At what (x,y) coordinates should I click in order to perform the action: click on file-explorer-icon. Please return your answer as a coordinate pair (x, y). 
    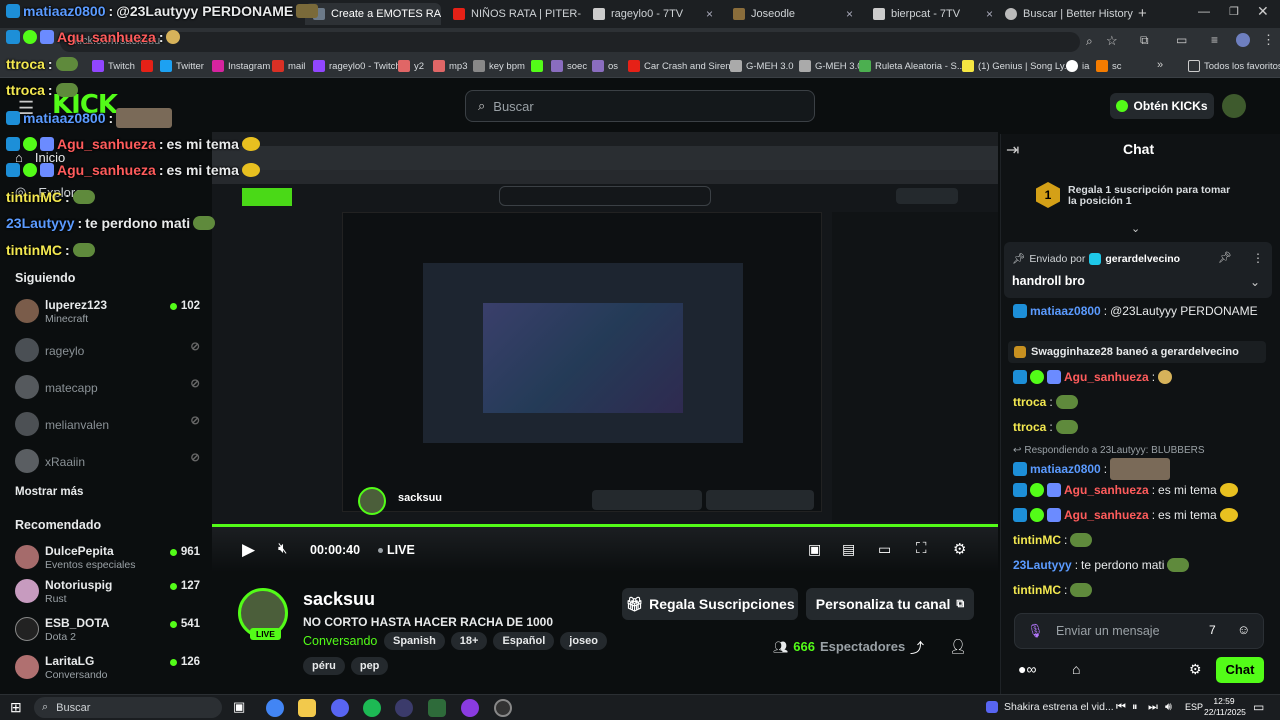
    Looking at the image, I should click on (307, 708).